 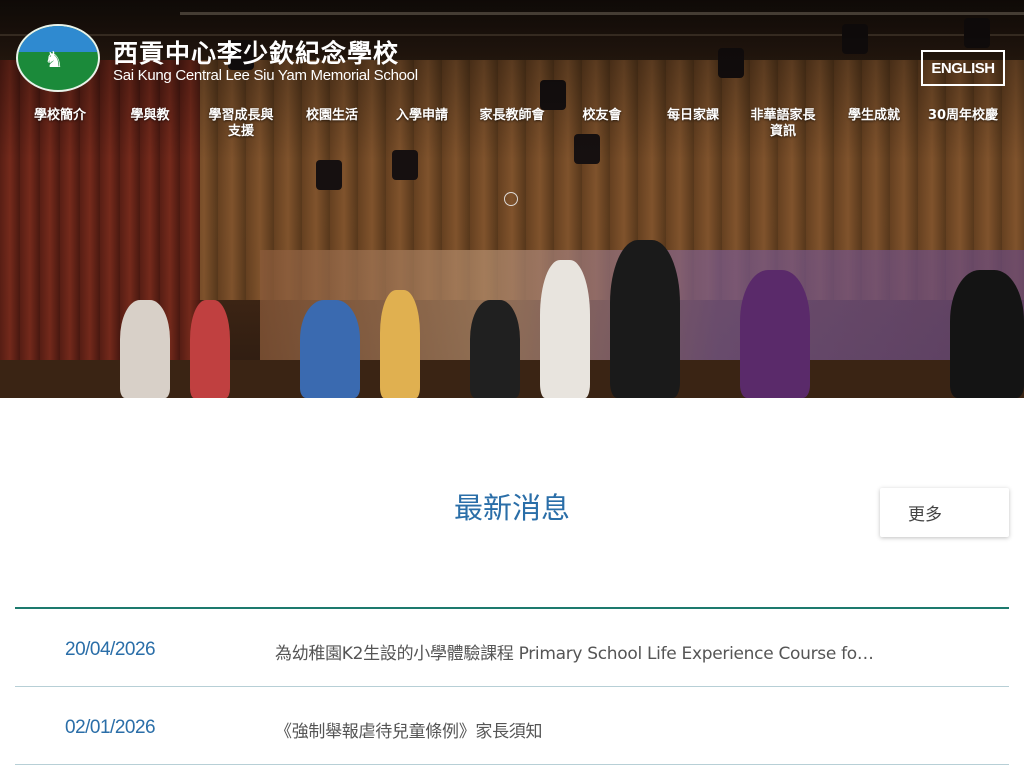 I want to click on list-item: 02/01/2026 《強制舉報虐待兒童條例》家長須知, so click(x=512, y=726).